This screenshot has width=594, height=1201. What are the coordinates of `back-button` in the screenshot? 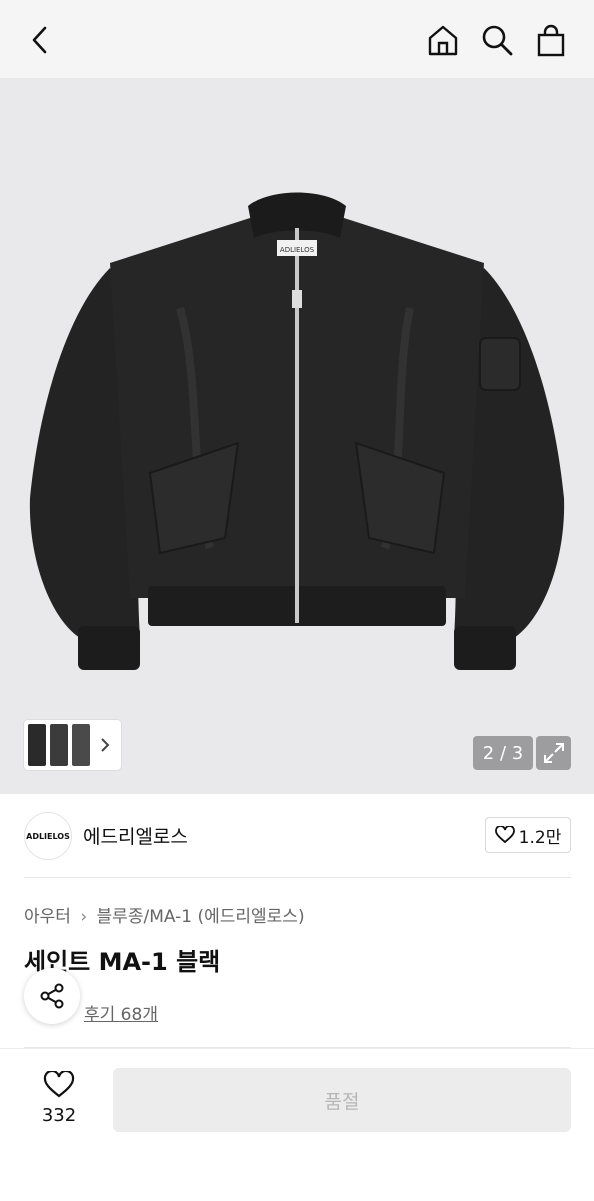 It's located at (40, 40).